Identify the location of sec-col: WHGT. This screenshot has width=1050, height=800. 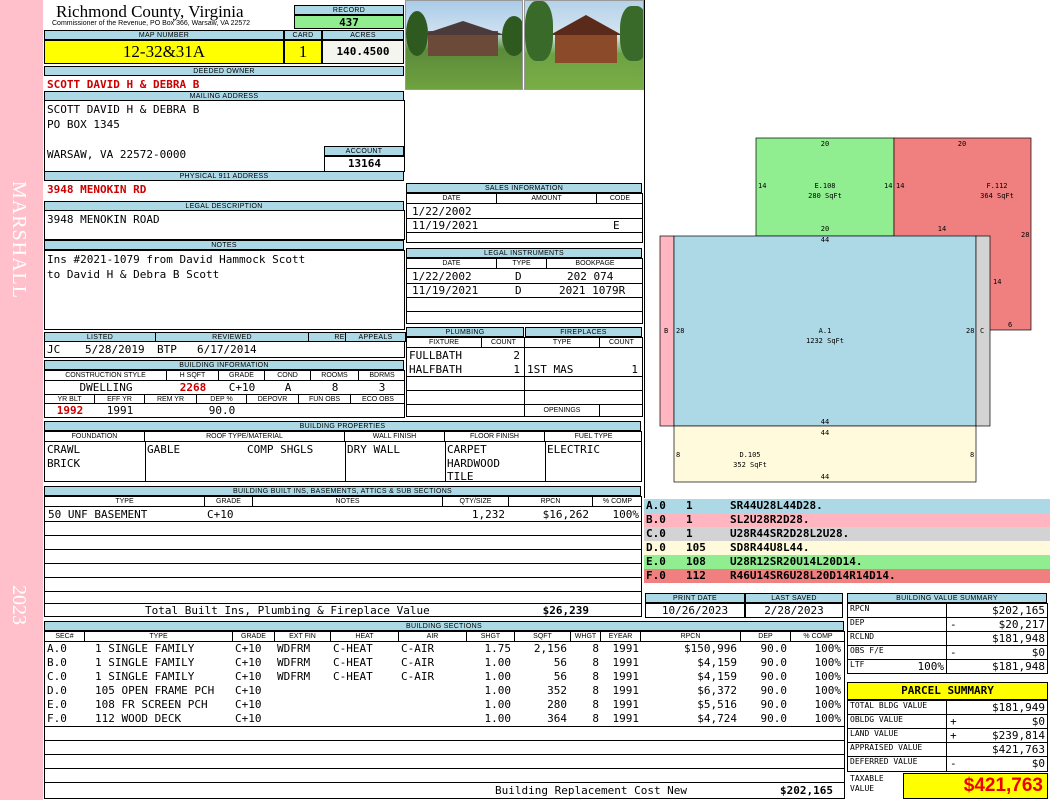
(586, 637).